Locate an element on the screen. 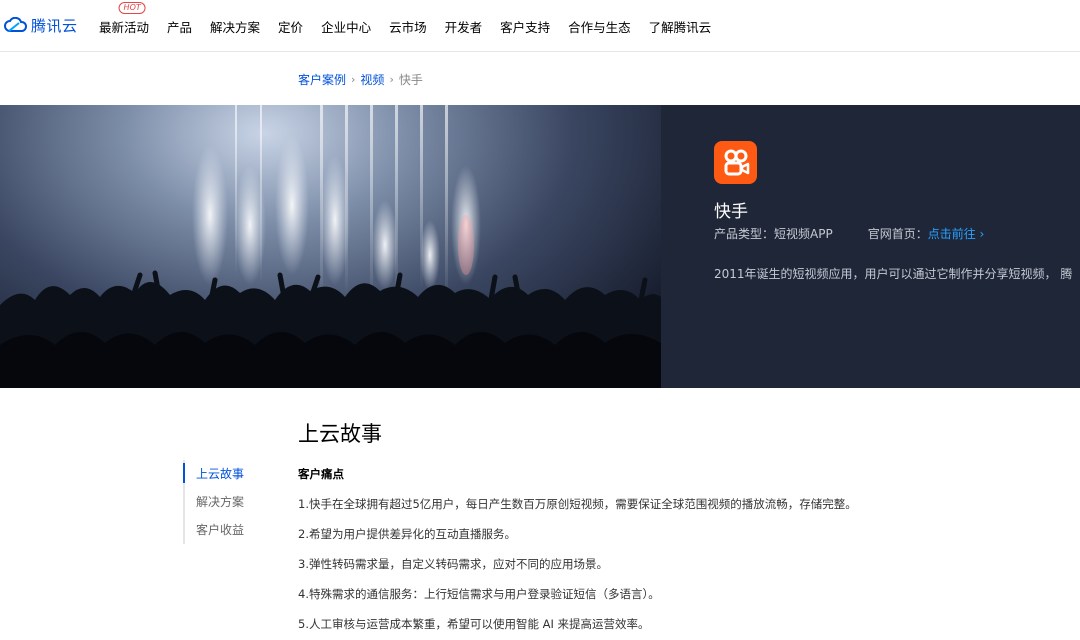 The width and height of the screenshot is (1080, 640). list-item: 4.特殊需求的通信服务：上行短信需求与用户登录验证短信（多语言）。 is located at coordinates (479, 594).